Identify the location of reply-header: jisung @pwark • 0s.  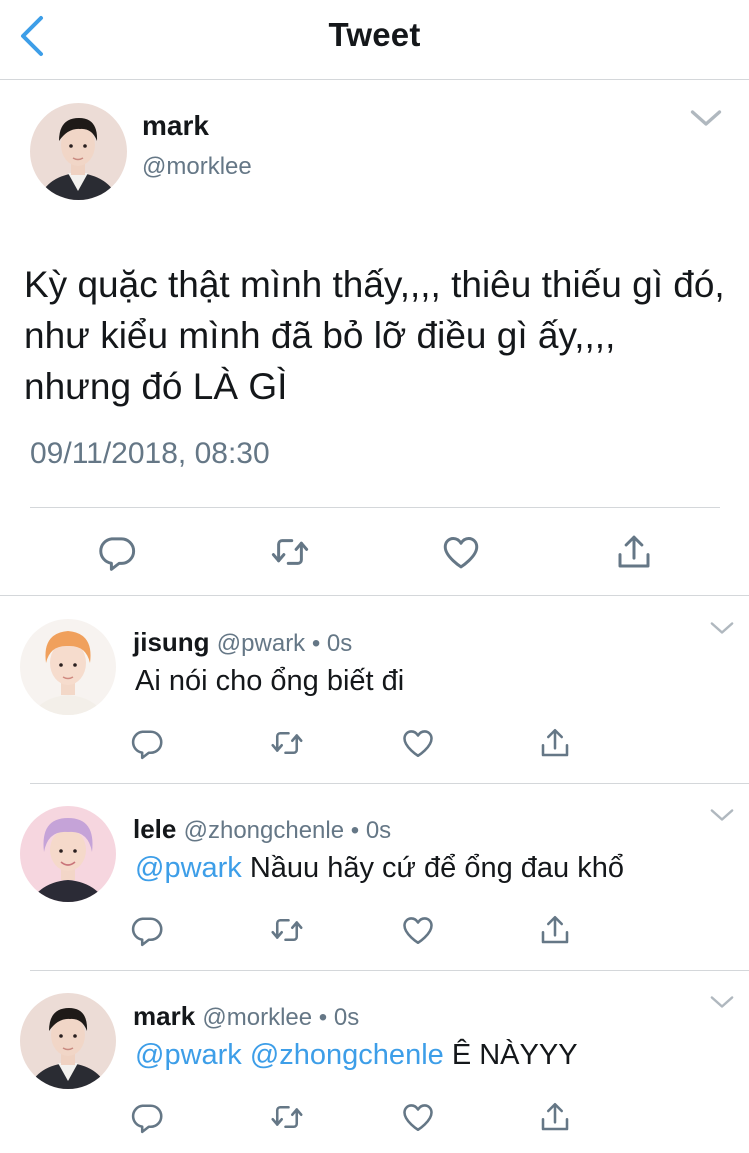
(242, 642).